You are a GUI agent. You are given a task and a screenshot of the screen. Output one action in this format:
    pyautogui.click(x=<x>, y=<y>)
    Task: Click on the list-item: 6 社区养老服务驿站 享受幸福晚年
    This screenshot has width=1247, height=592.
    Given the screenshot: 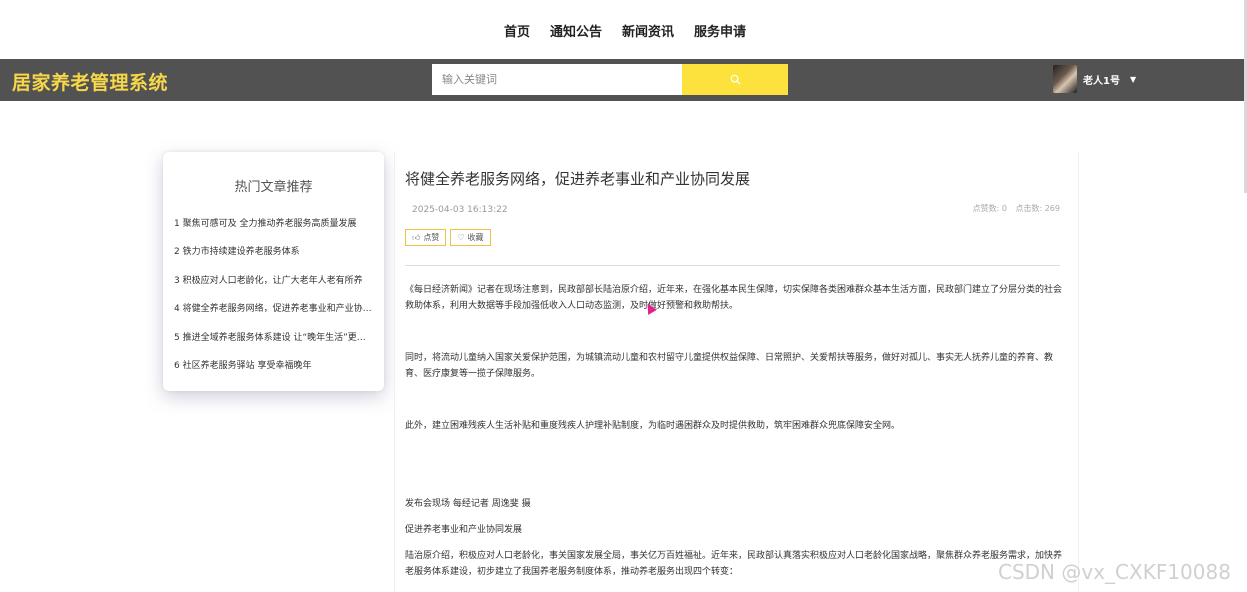 What is the action you would take?
    pyautogui.click(x=274, y=368)
    